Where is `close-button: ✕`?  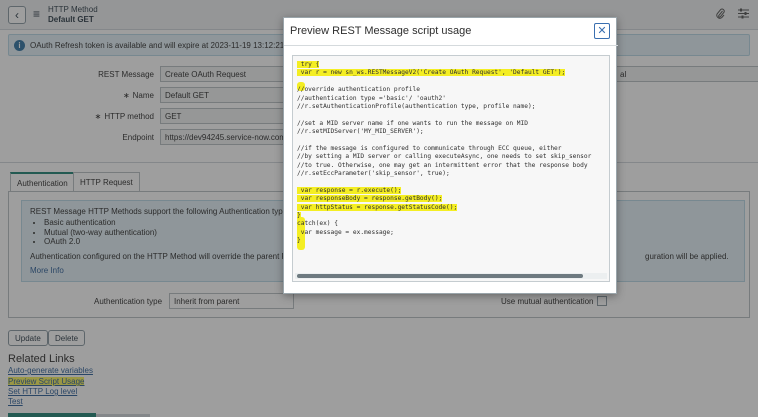 close-button: ✕ is located at coordinates (602, 31).